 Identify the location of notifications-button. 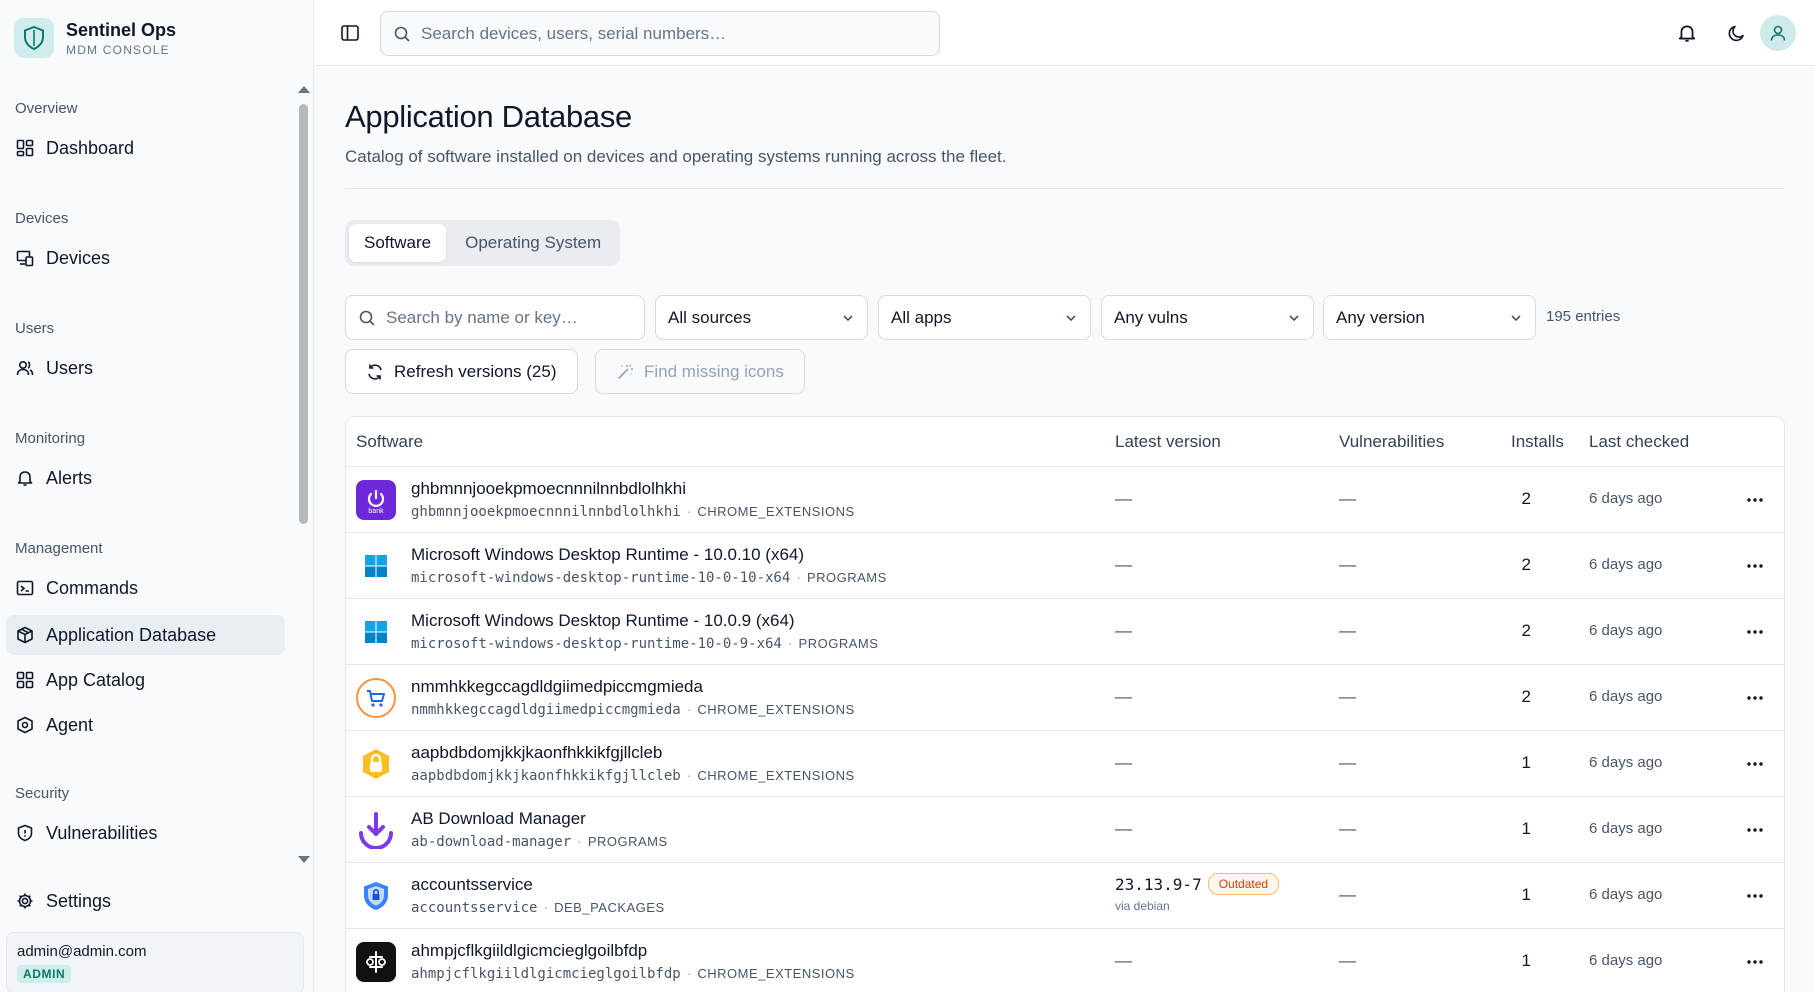
(1687, 33).